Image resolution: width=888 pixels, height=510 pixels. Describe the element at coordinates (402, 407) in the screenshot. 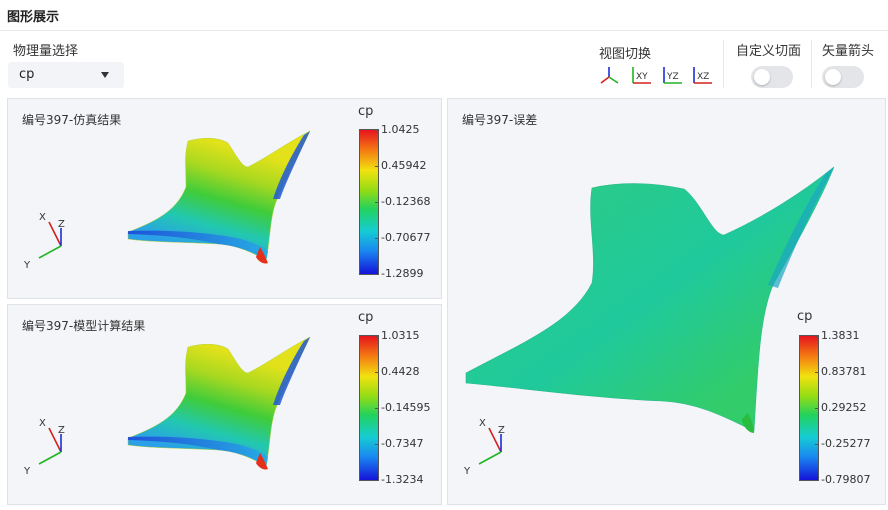

I see `colorbar-tick: -0.14595` at that location.